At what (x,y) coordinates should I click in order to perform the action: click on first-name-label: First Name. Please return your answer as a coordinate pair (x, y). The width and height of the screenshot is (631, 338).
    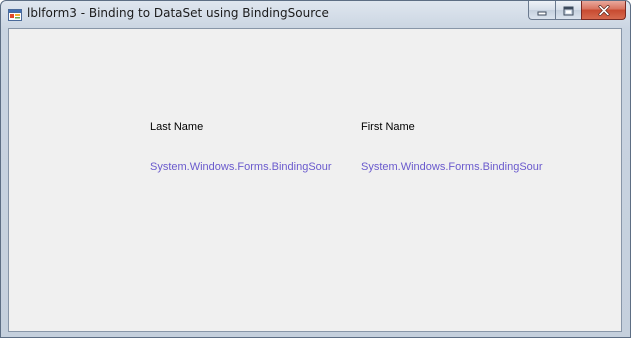
    Looking at the image, I should click on (388, 127).